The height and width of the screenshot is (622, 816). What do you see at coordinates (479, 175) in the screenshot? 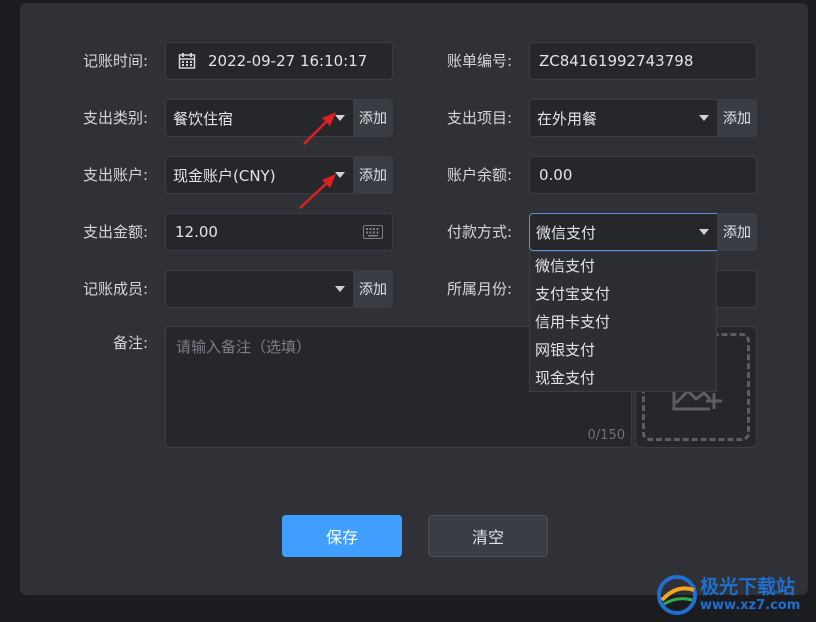
I see `account-balance-label: 账户余额:` at bounding box center [479, 175].